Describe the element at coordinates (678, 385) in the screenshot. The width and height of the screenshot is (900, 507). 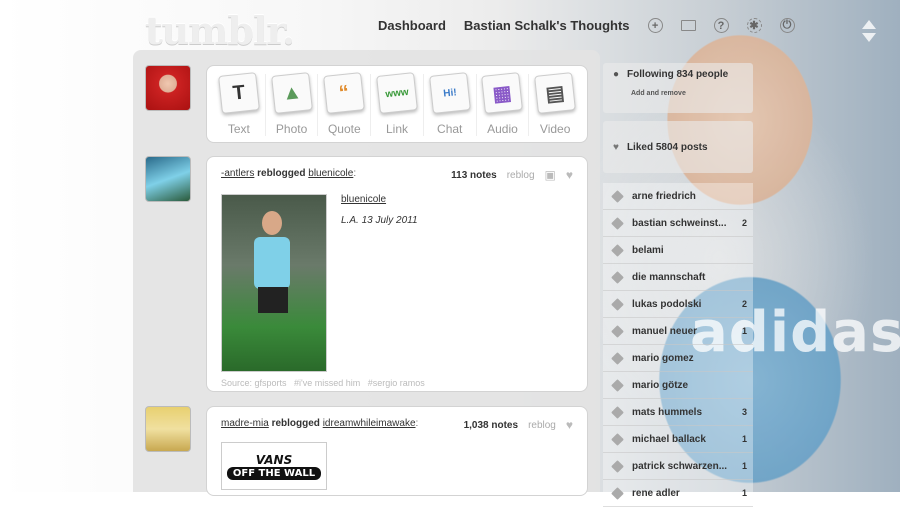
I see `tracked-tag-item: mario götze` at that location.